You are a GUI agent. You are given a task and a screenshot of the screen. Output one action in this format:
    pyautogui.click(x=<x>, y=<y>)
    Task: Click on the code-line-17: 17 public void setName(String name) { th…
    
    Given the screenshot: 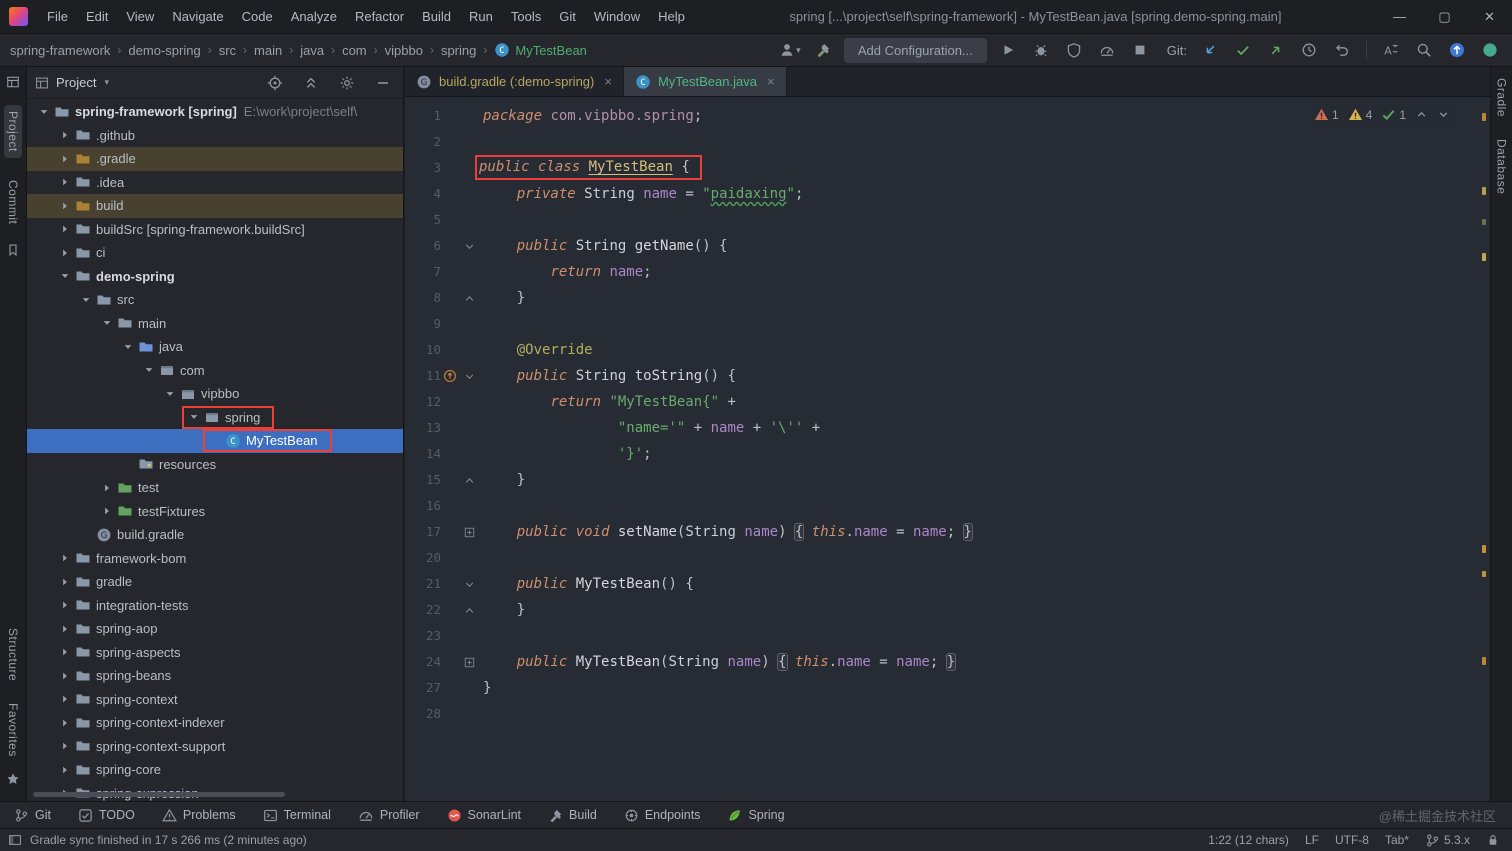 What is the action you would take?
    pyautogui.click(x=947, y=532)
    